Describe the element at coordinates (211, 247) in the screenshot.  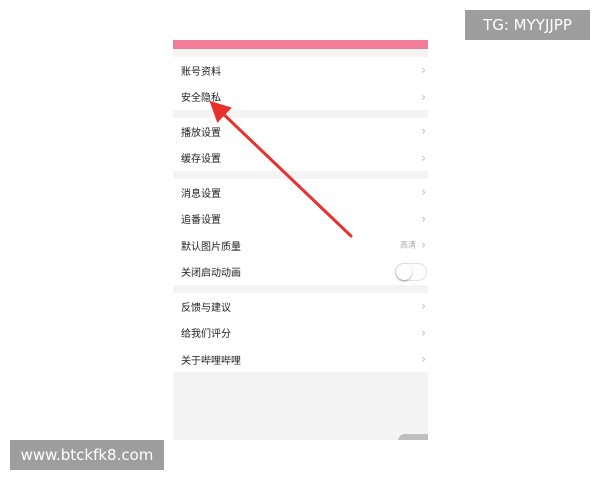
I see `settings-item-label: 默认图片质量` at that location.